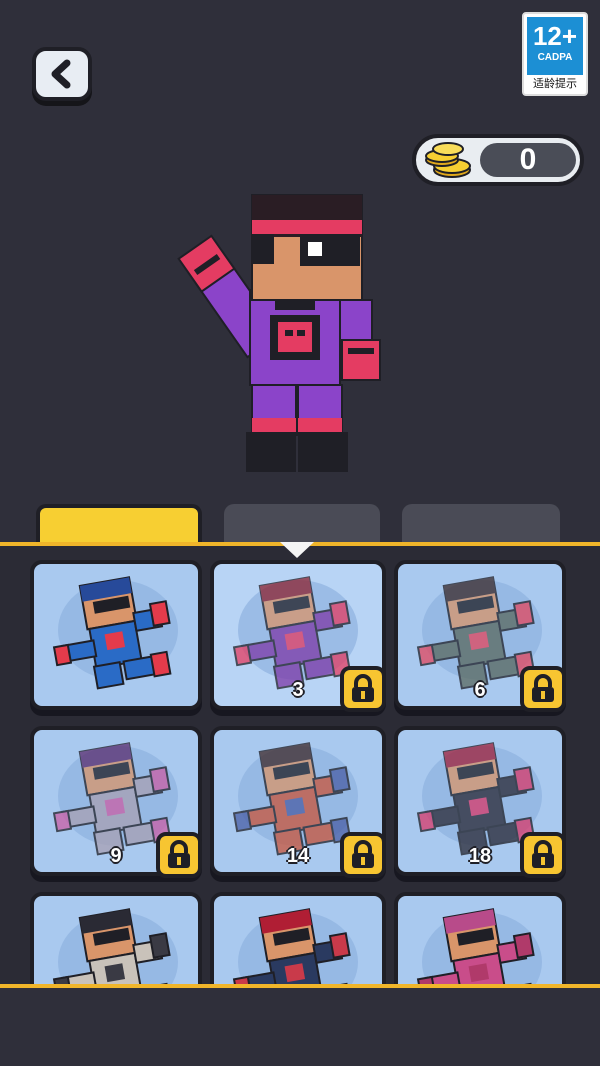 The width and height of the screenshot is (600, 1066). What do you see at coordinates (480, 636) in the screenshot?
I see `skin-card: 6` at bounding box center [480, 636].